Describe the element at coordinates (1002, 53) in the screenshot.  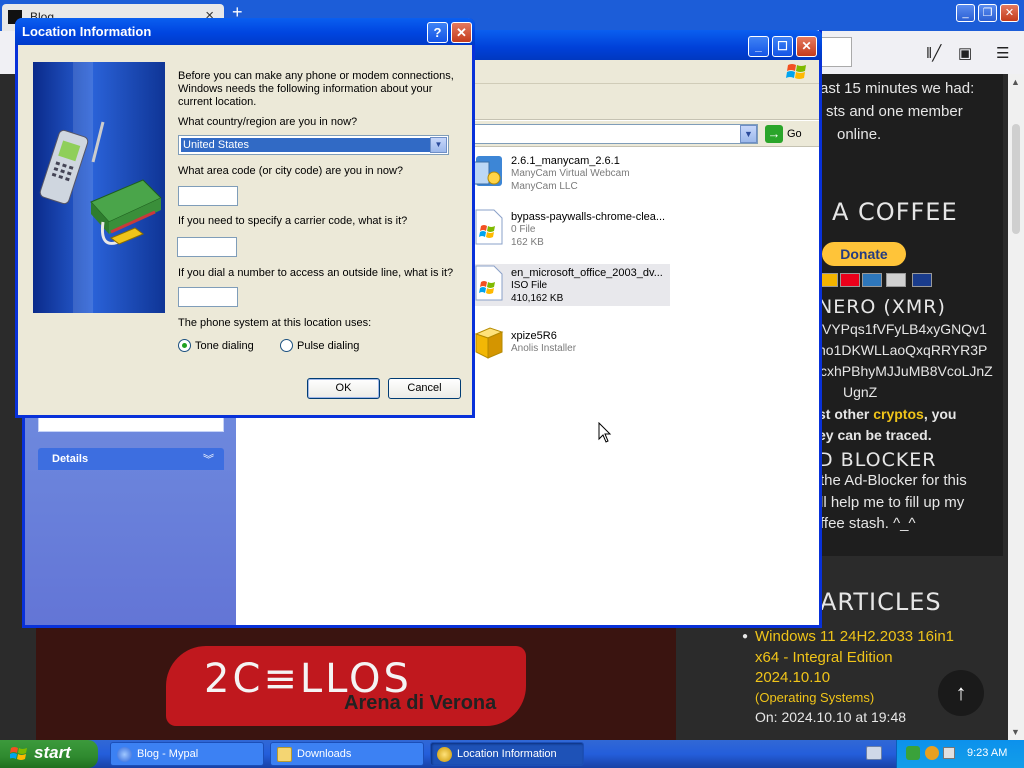
I see `menu-icon: ☰` at that location.